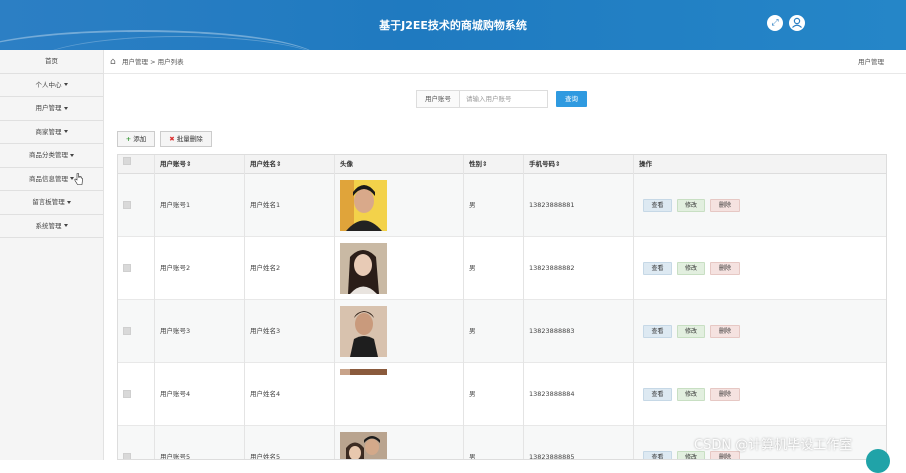  What do you see at coordinates (48, 84) in the screenshot?
I see `sidebar-item-label: 个人中心` at bounding box center [48, 84].